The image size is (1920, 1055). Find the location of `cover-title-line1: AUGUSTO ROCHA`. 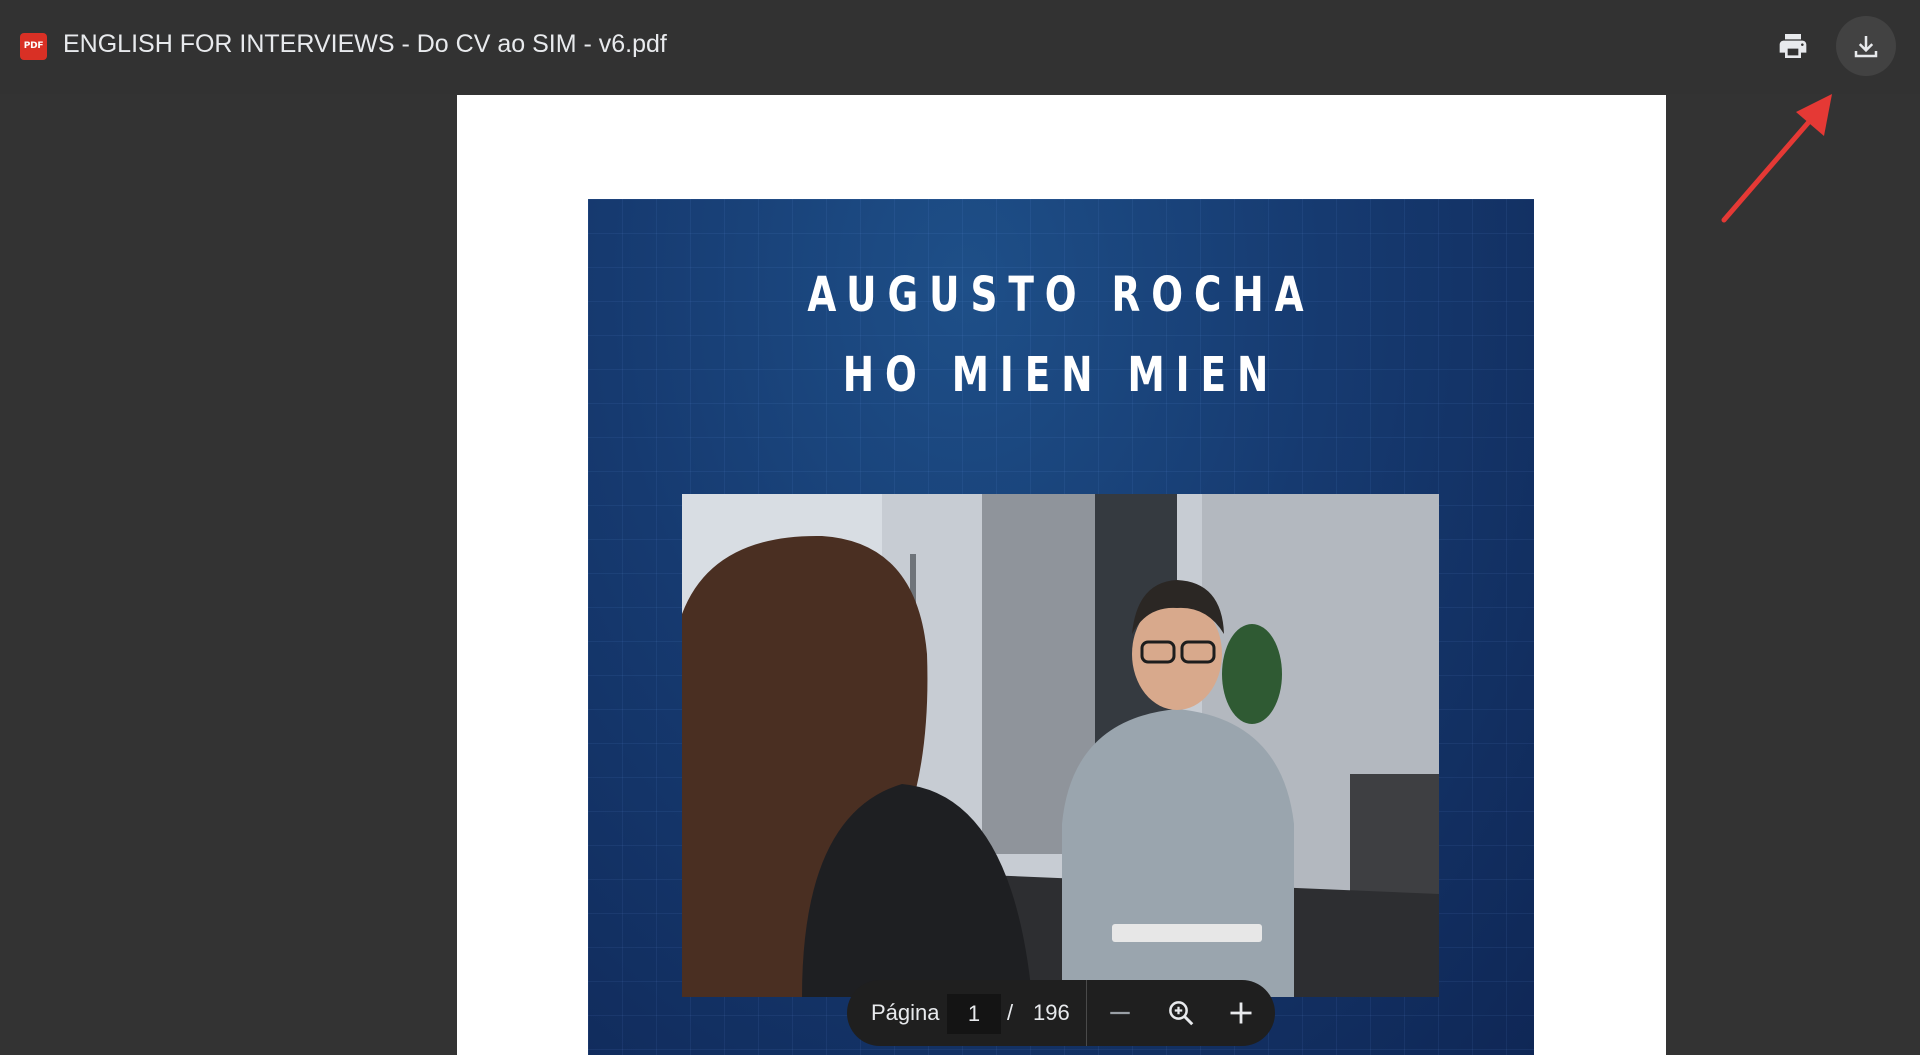

cover-title-line1: AUGUSTO ROCHA is located at coordinates (1061, 295).